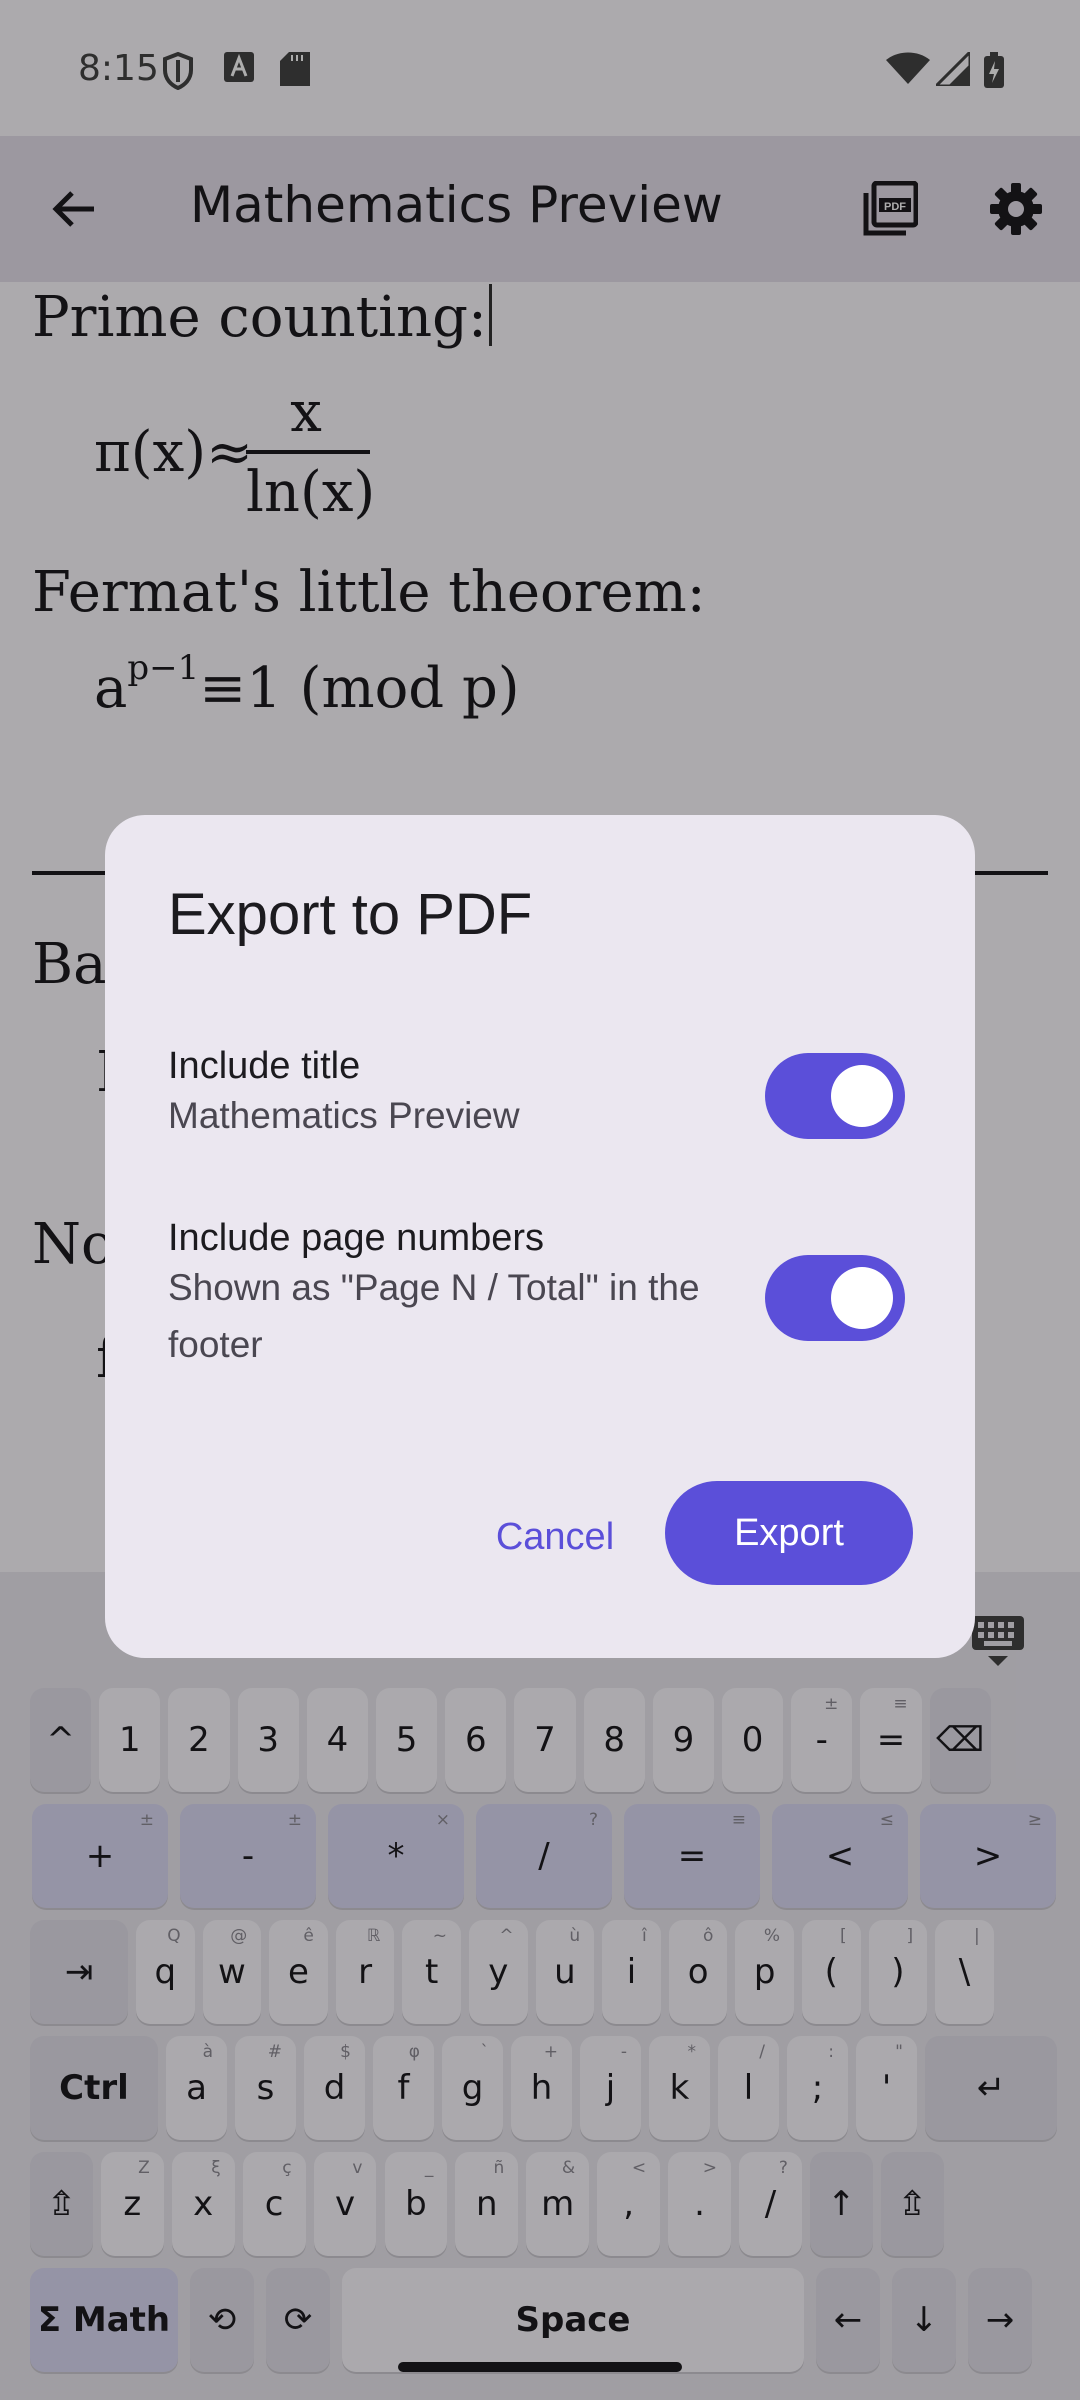 The image size is (1080, 2400). Describe the element at coordinates (555, 1537) in the screenshot. I see `cancel-button: Cancel` at that location.